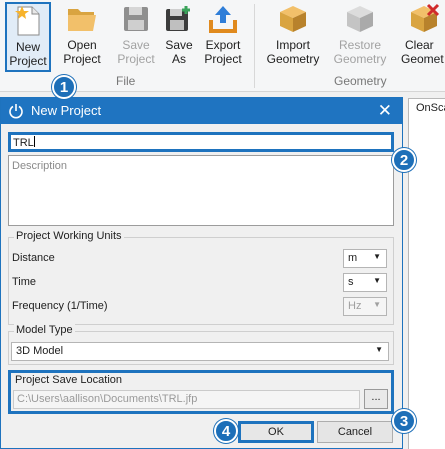  Describe the element at coordinates (365, 306) in the screenshot. I see `frequency-select: Hz ▼` at that location.